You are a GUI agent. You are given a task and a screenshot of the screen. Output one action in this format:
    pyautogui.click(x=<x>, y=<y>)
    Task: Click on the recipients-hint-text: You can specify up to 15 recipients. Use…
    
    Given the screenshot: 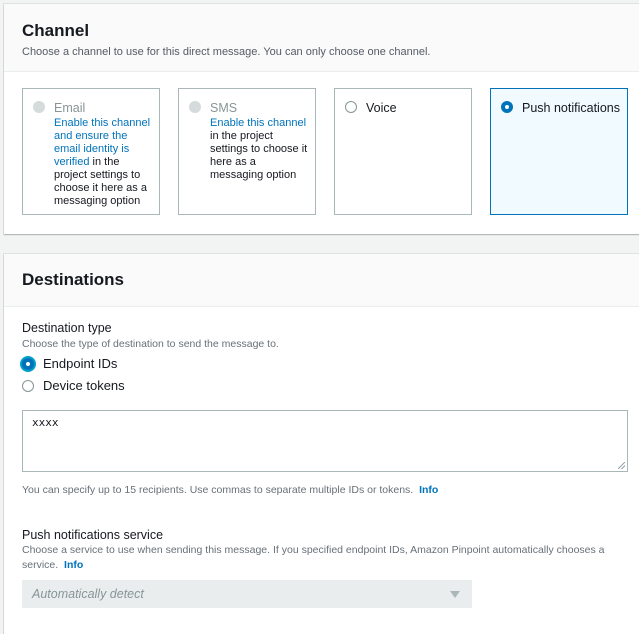 What is the action you would take?
    pyautogui.click(x=218, y=490)
    